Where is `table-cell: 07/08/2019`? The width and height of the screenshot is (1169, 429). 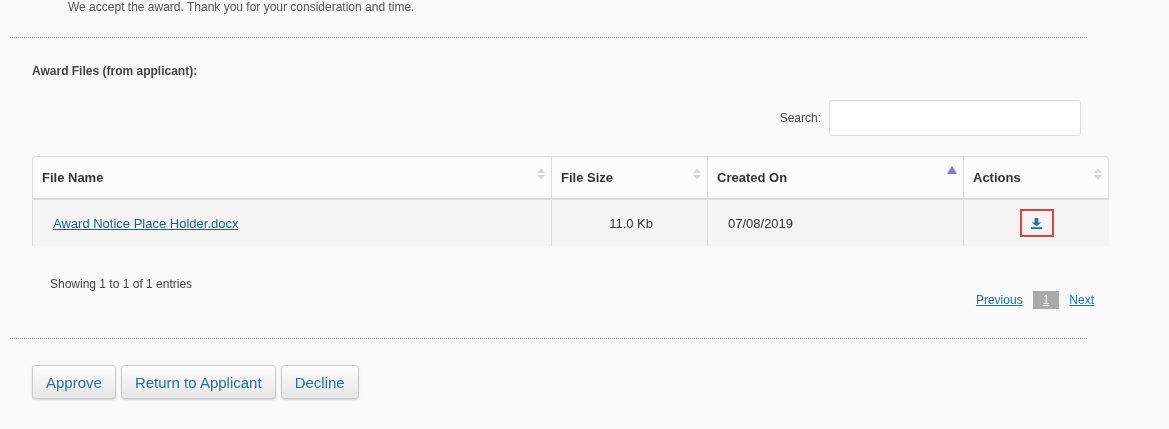 table-cell: 07/08/2019 is located at coordinates (835, 223).